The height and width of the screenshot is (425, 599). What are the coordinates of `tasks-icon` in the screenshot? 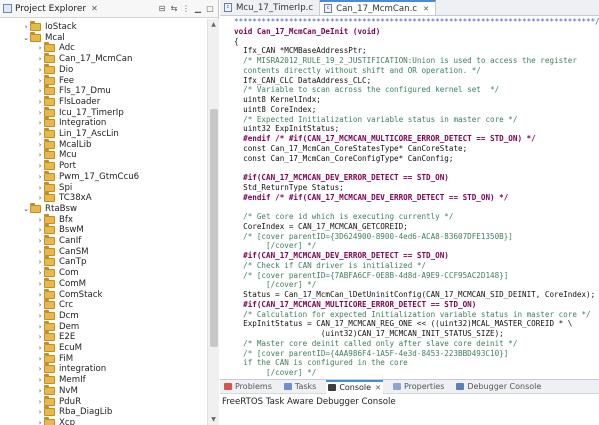 It's located at (287, 386).